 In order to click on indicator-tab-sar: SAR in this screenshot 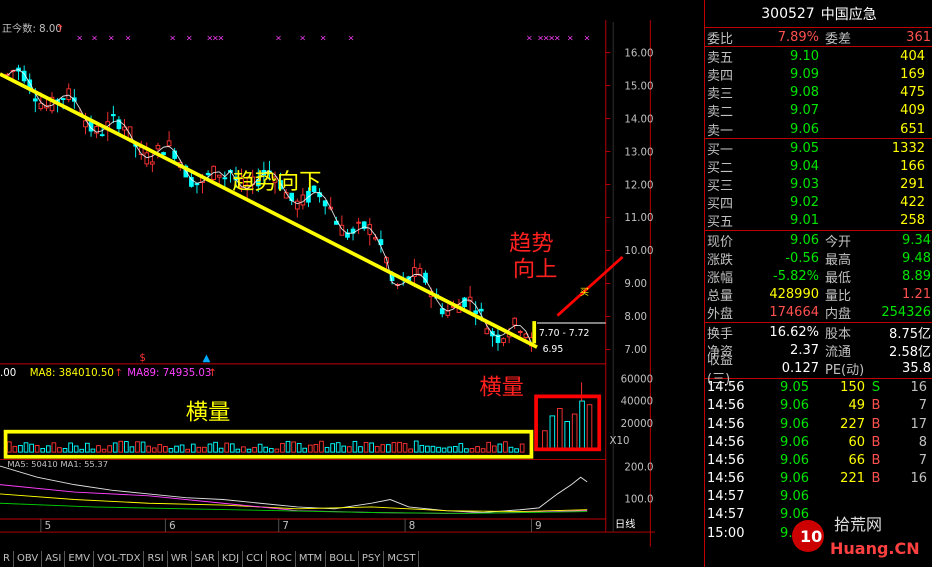, I will do `click(205, 559)`.